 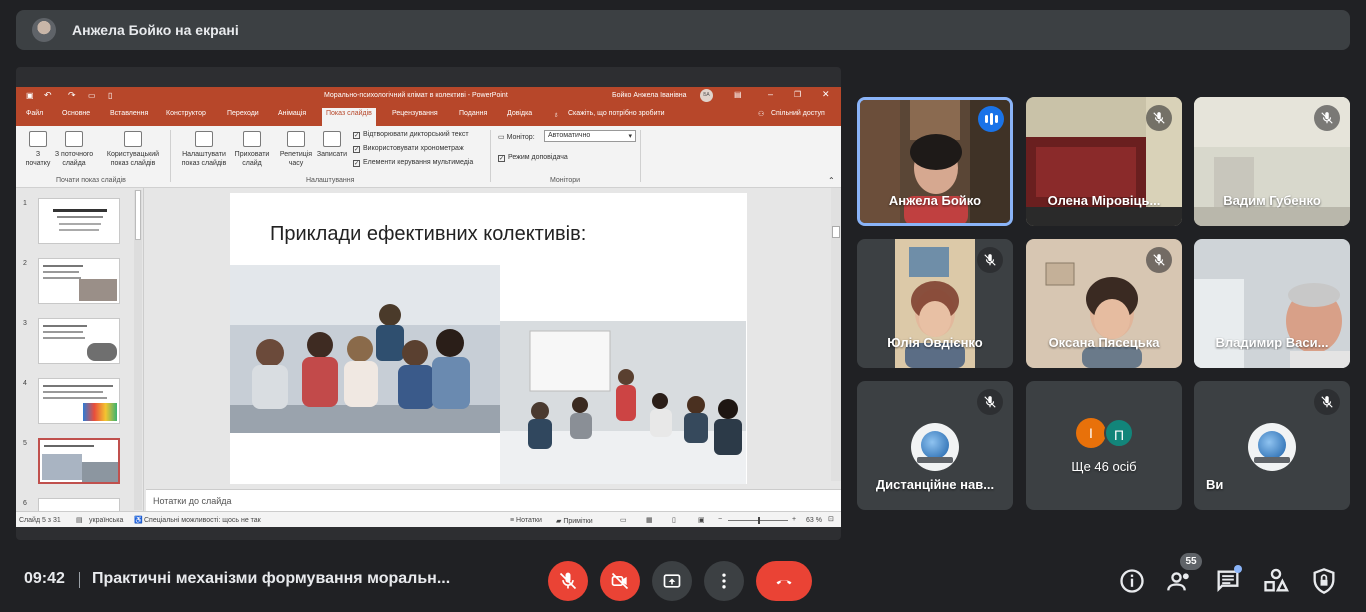 What do you see at coordinates (590, 136) in the screenshot?
I see `monitor-select: Автоматично ▾` at bounding box center [590, 136].